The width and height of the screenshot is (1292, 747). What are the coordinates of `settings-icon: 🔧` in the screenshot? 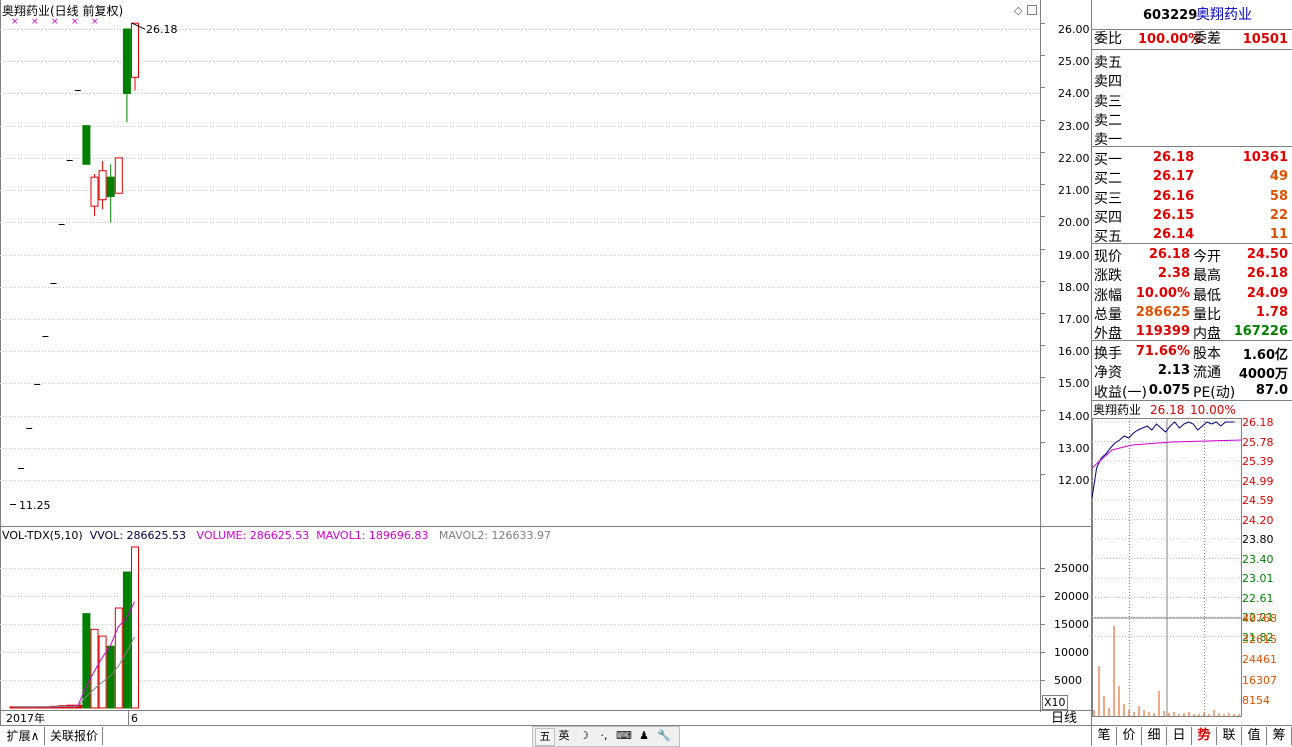 It's located at (664, 736).